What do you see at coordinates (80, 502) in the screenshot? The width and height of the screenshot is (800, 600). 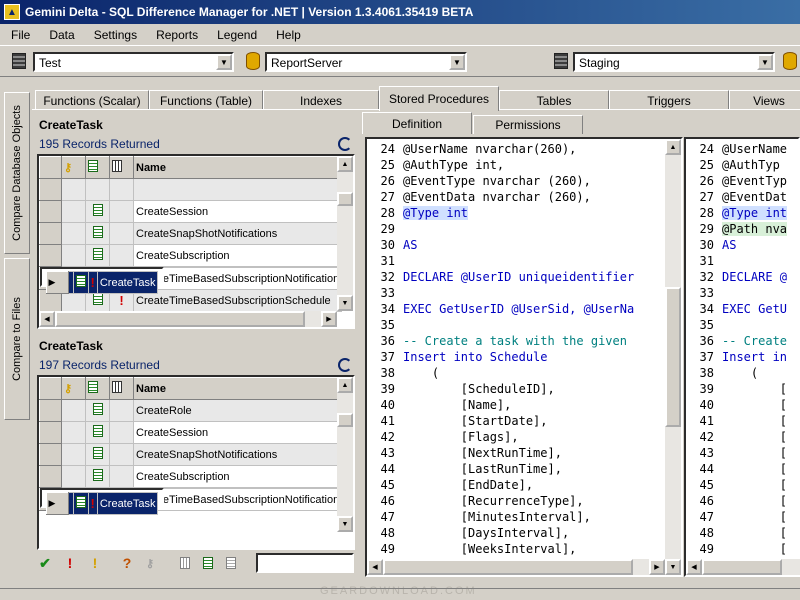 I see `document-icon` at bounding box center [80, 502].